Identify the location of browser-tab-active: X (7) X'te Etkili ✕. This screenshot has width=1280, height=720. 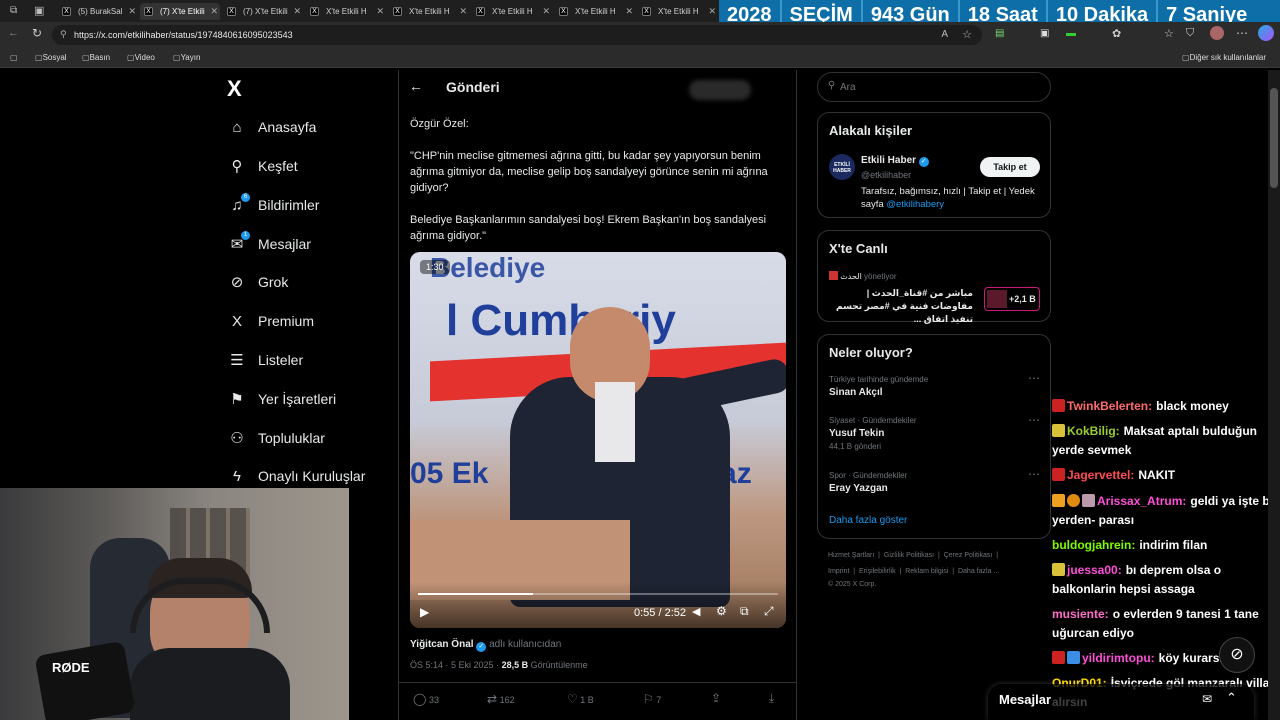
(180, 11).